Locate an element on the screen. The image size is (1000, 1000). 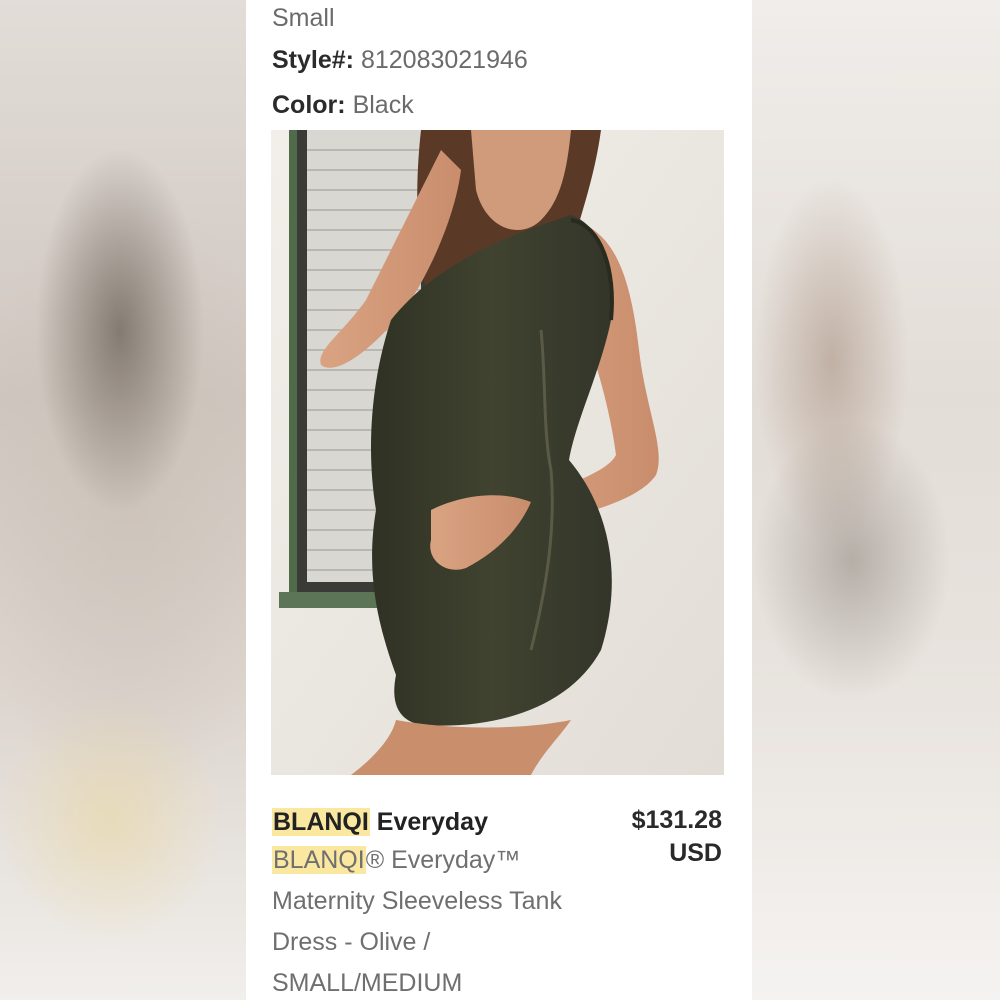
product-title: BLANQI Everyday is located at coordinates (437, 822).